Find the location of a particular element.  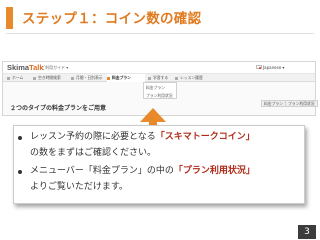

pricing-dropdown: 料金プラン プラン利用状況 is located at coordinates (160, 90).